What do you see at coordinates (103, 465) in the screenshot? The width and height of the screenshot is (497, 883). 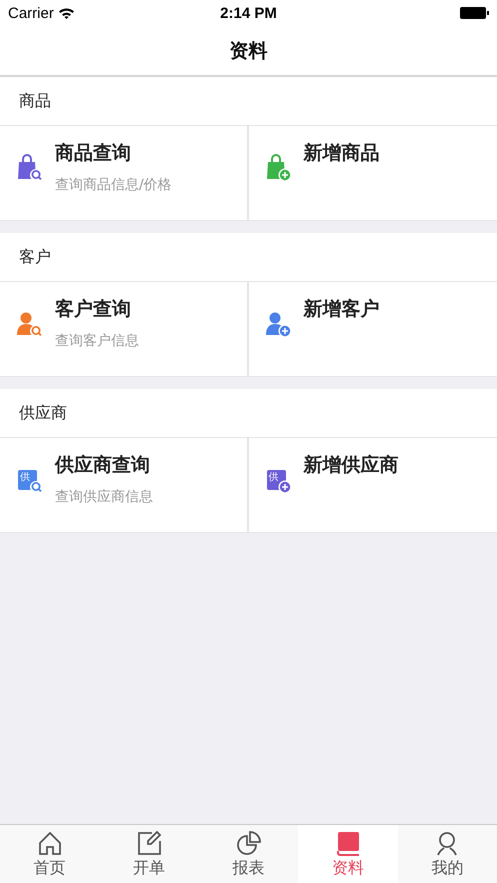 I see `item-title: 供应商查询` at bounding box center [103, 465].